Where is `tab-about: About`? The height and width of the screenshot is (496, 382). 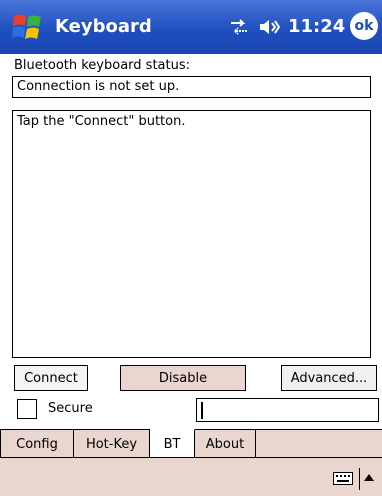
tab-about: About is located at coordinates (225, 444).